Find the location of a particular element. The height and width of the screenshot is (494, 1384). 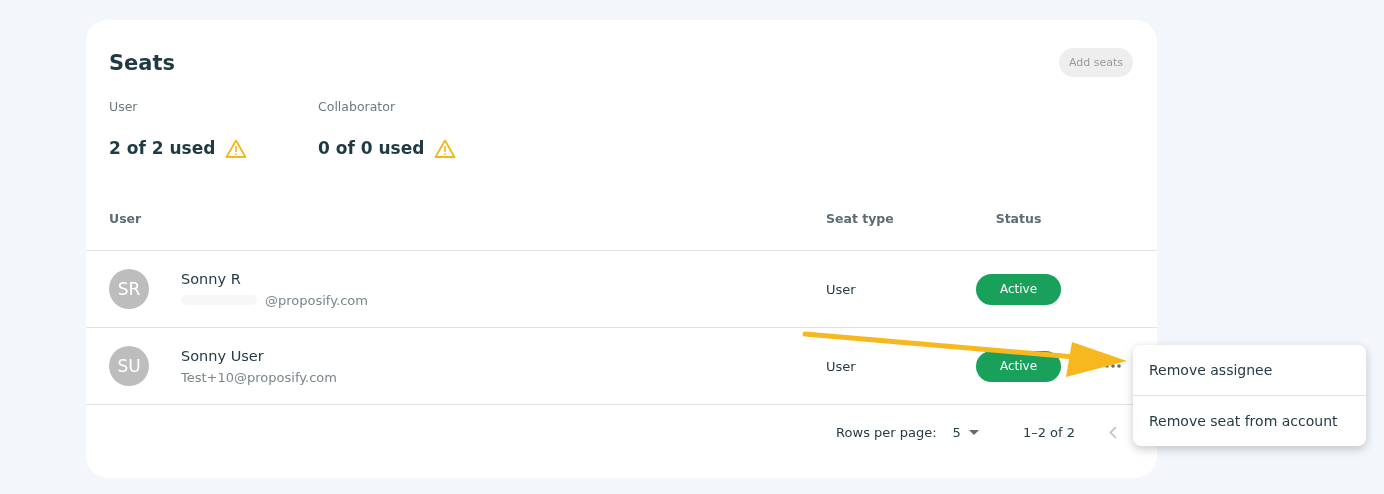

status-badge: Active is located at coordinates (1018, 289).